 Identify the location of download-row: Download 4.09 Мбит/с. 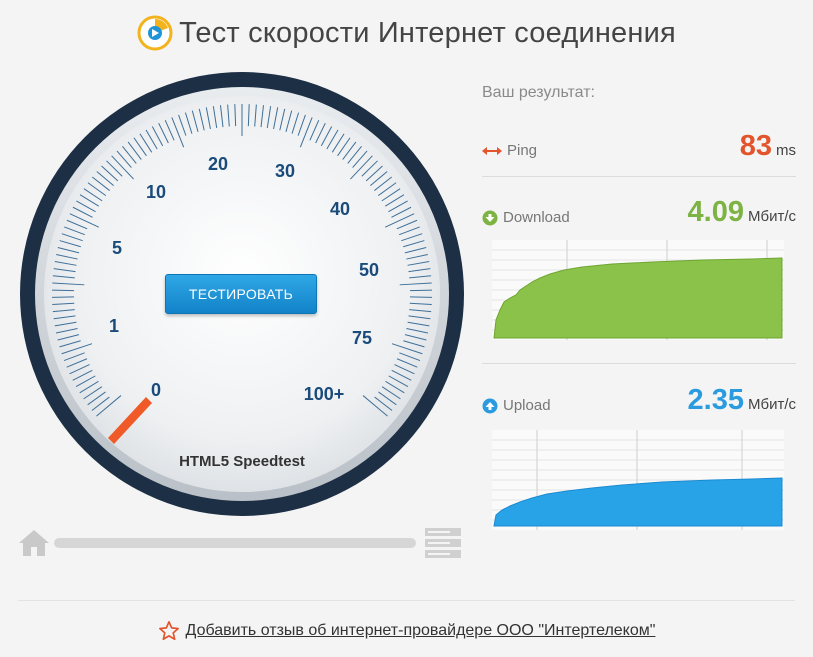
(639, 216).